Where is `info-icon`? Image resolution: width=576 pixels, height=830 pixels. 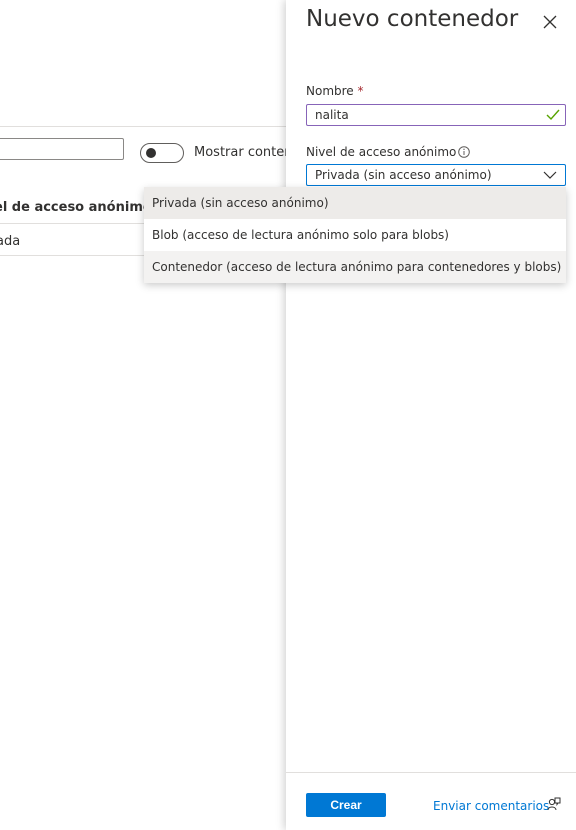 info-icon is located at coordinates (464, 152).